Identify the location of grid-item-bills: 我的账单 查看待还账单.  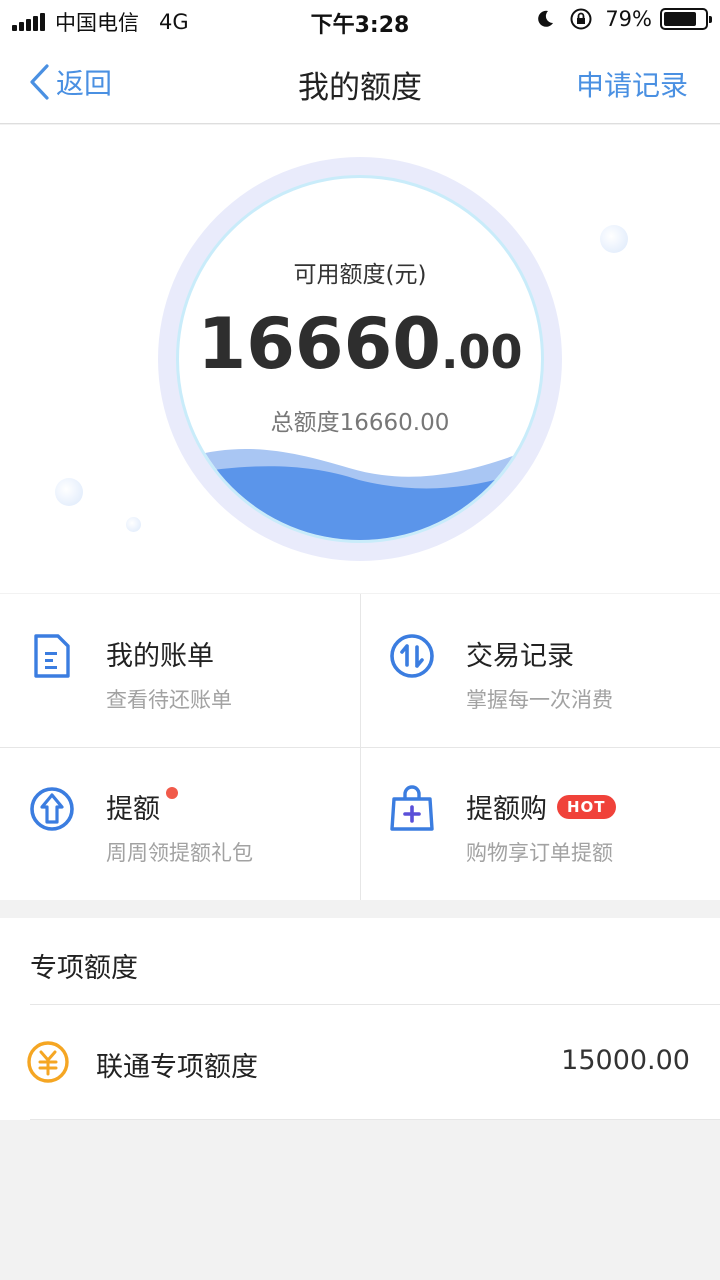
(180, 670).